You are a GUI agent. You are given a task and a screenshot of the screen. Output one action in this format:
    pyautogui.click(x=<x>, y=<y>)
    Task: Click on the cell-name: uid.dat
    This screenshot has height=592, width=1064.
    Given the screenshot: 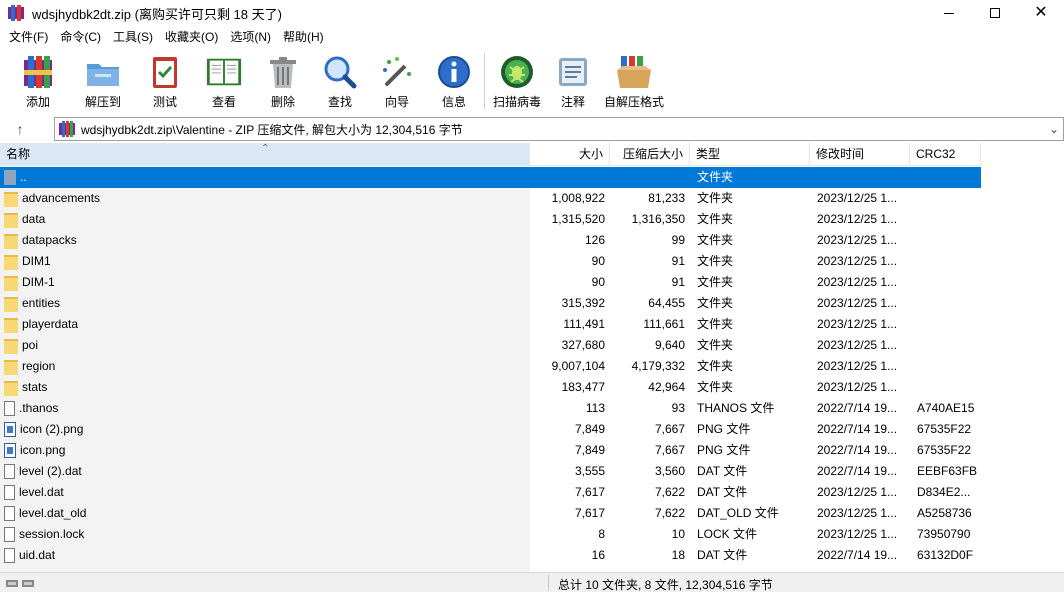 What is the action you would take?
    pyautogui.click(x=265, y=555)
    